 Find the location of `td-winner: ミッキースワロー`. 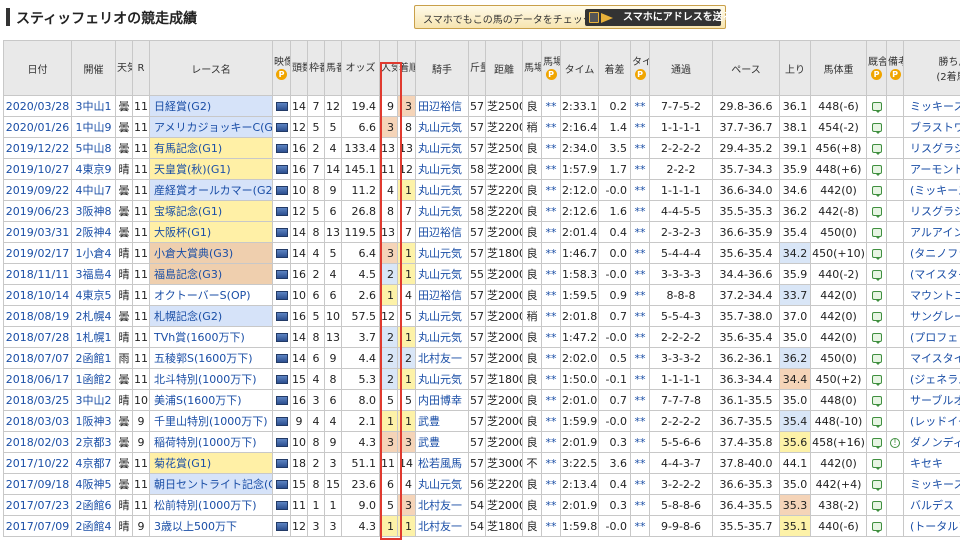

td-winner: ミッキースワロー is located at coordinates (931, 106).